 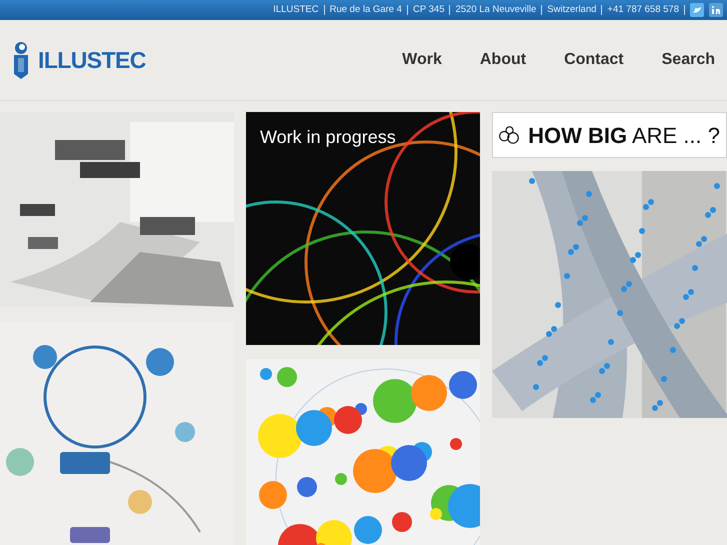 What do you see at coordinates (366, 9) in the screenshot?
I see `contact-info: Rue de la Gare 4` at bounding box center [366, 9].